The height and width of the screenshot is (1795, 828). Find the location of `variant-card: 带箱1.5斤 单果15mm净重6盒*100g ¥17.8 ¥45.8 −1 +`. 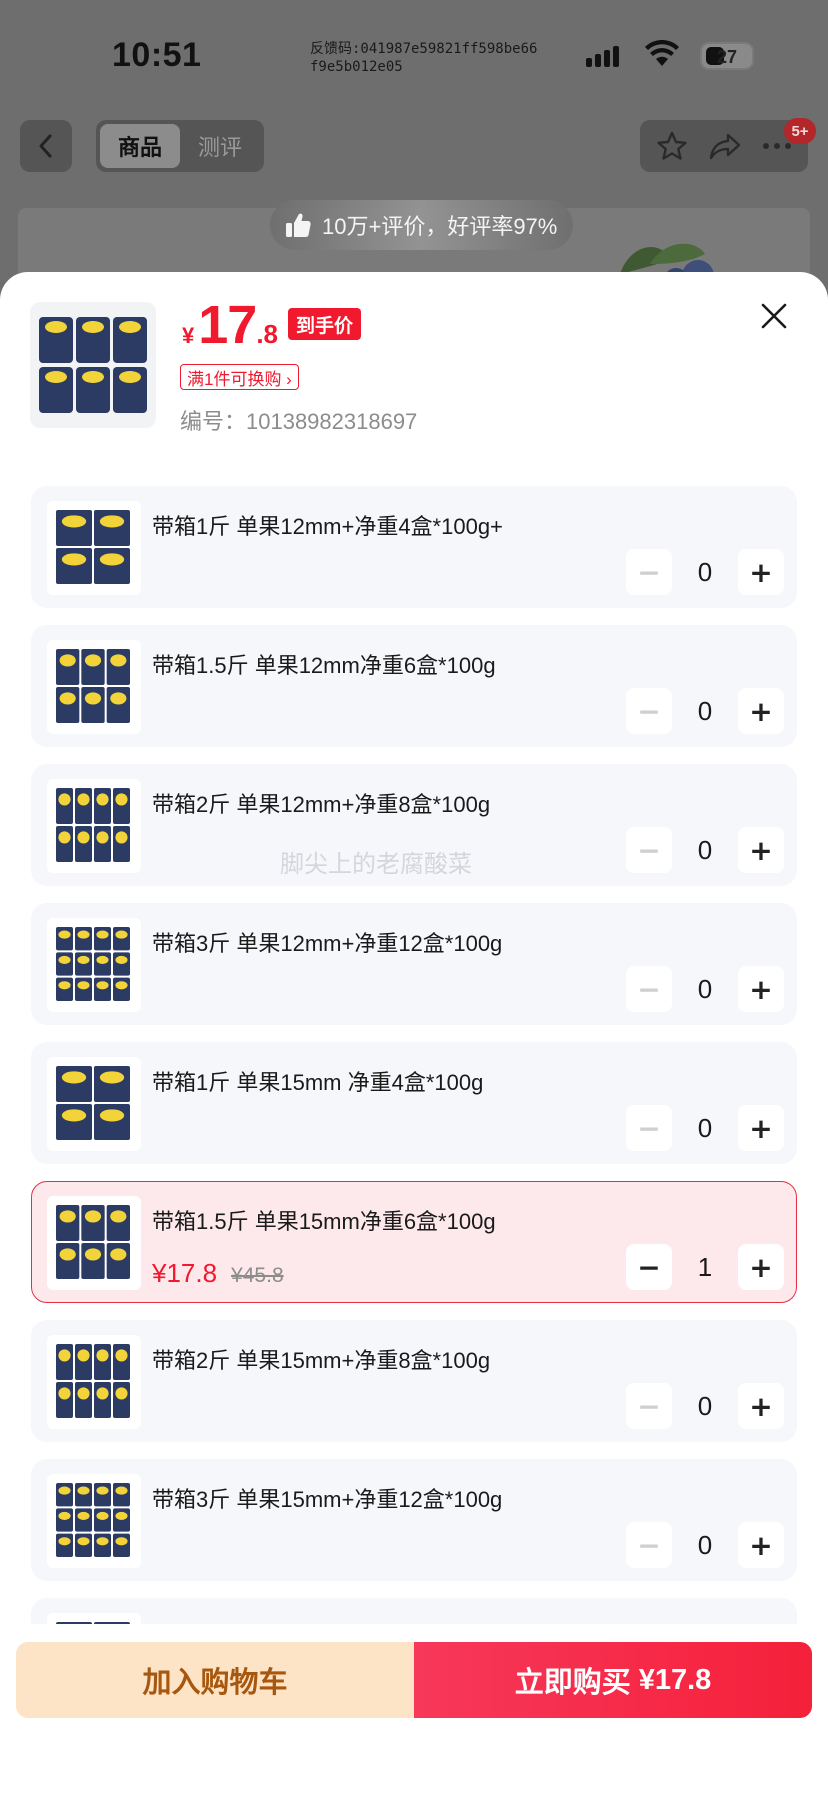

variant-card: 带箱1.5斤 单果15mm净重6盒*100g ¥17.8 ¥45.8 −1 + is located at coordinates (414, 1242).